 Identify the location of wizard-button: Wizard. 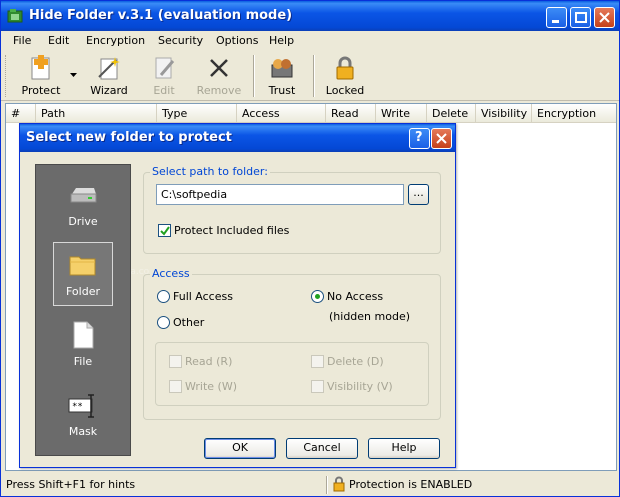
(109, 76).